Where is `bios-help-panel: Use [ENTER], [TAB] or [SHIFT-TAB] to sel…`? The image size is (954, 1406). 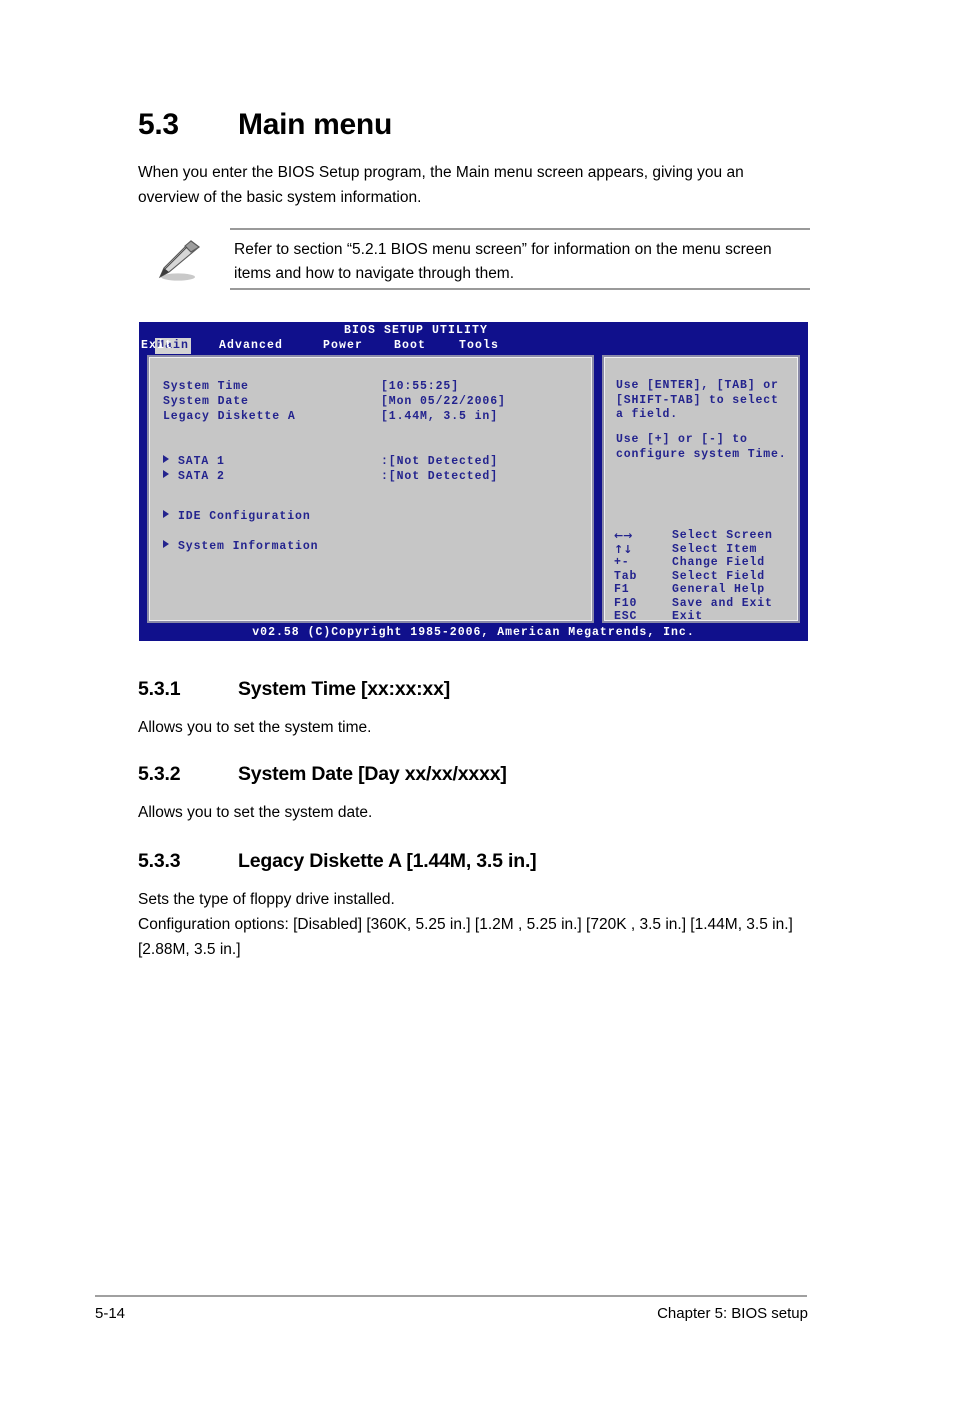 bios-help-panel: Use [ENTER], [TAB] or [SHIFT-TAB] to sel… is located at coordinates (701, 489).